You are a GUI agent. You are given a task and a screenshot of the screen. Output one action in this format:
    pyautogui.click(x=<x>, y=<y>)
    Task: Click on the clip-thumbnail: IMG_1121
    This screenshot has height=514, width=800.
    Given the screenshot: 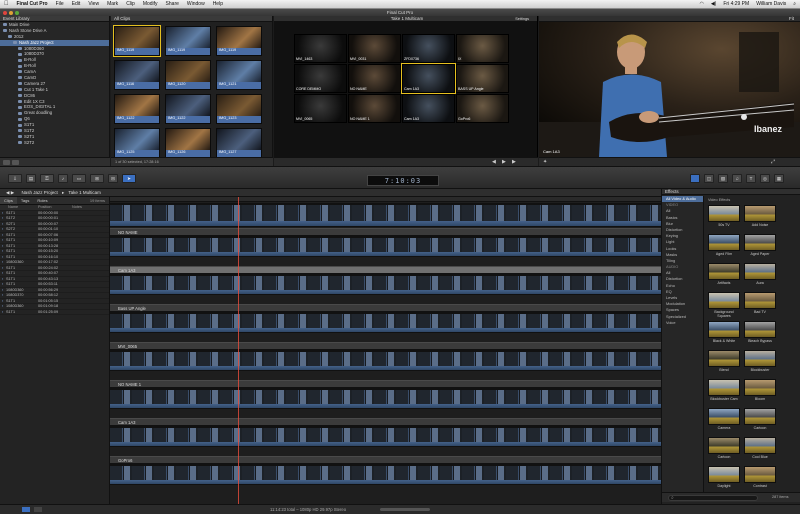 What is the action you would take?
    pyautogui.click(x=239, y=75)
    